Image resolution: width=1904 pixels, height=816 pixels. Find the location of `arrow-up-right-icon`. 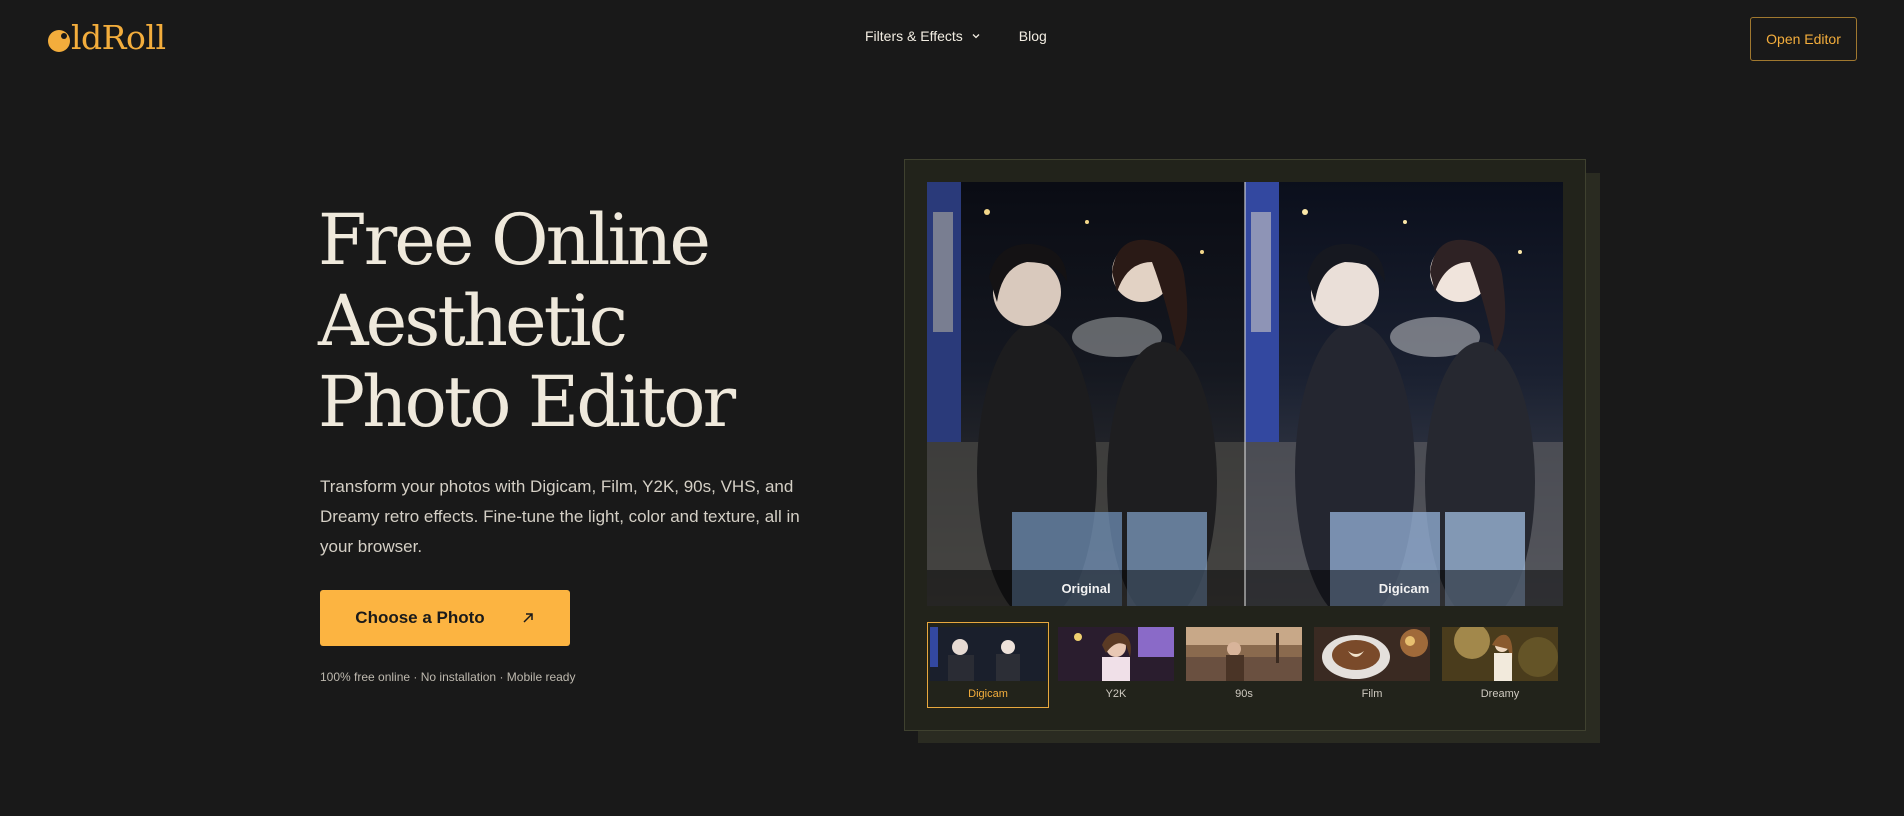

arrow-up-right-icon is located at coordinates (528, 618).